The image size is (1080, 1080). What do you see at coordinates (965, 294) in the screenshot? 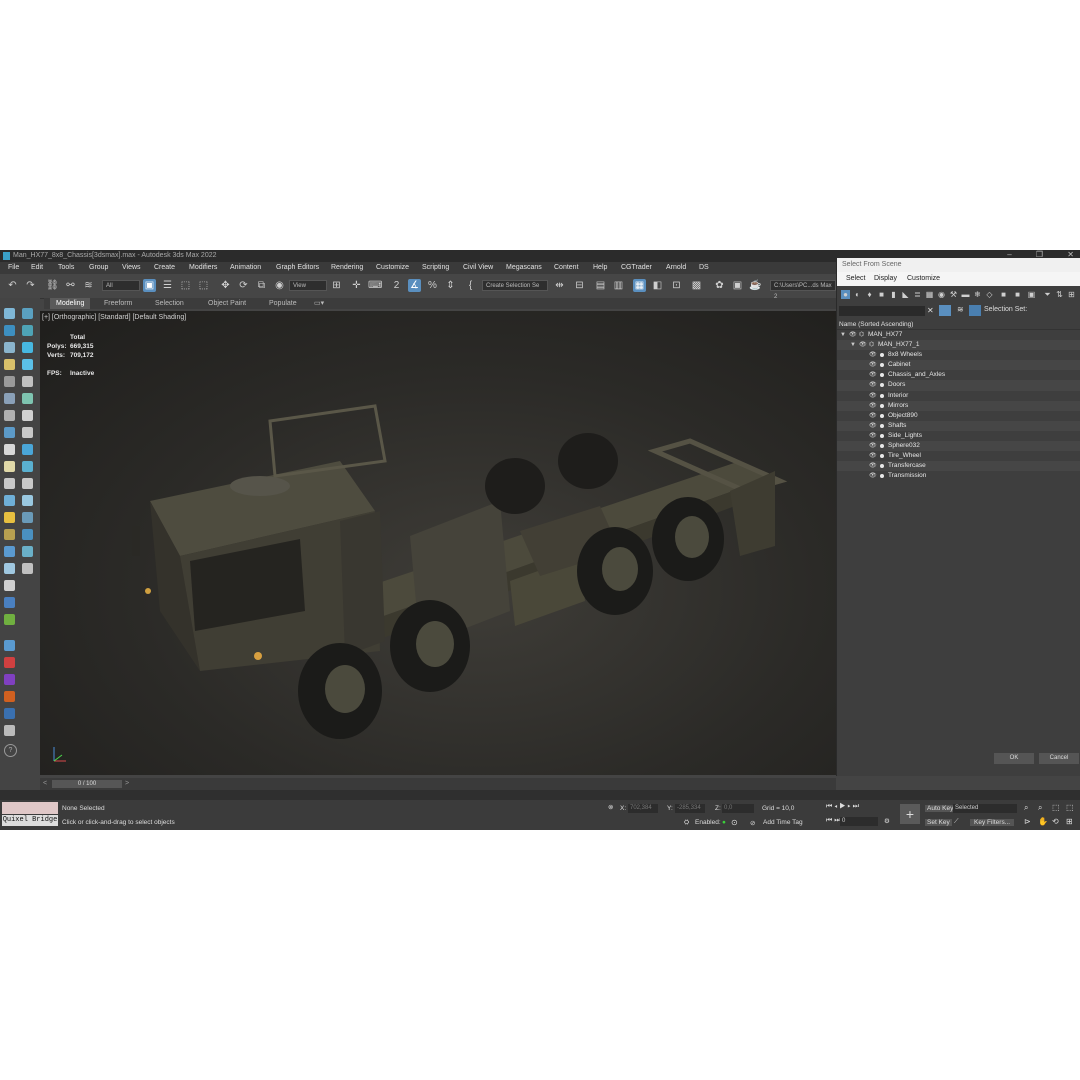
I see `filter-frozen-icon: ▬` at bounding box center [965, 294].